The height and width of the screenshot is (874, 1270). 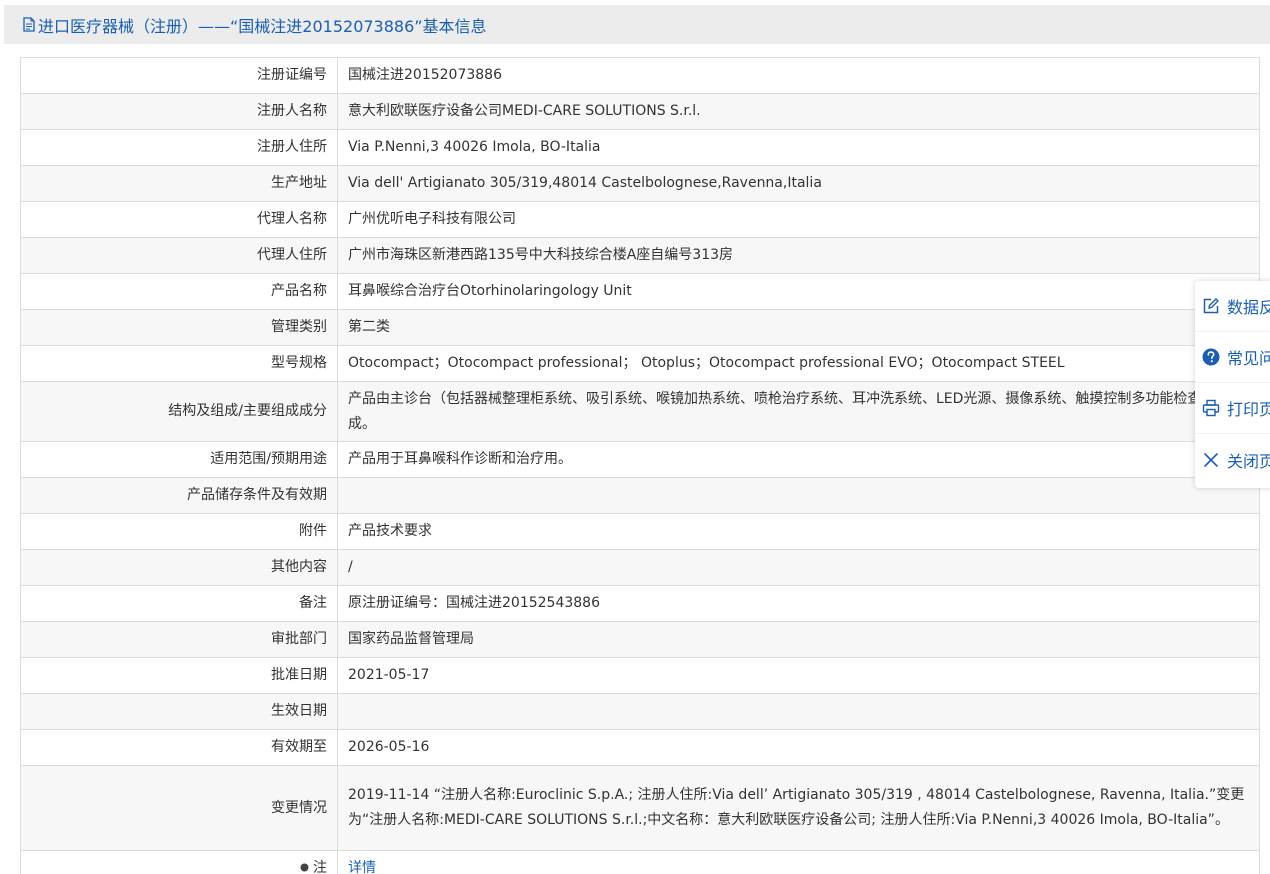 I want to click on feedback-button: 数据反馈, so click(x=1232, y=306).